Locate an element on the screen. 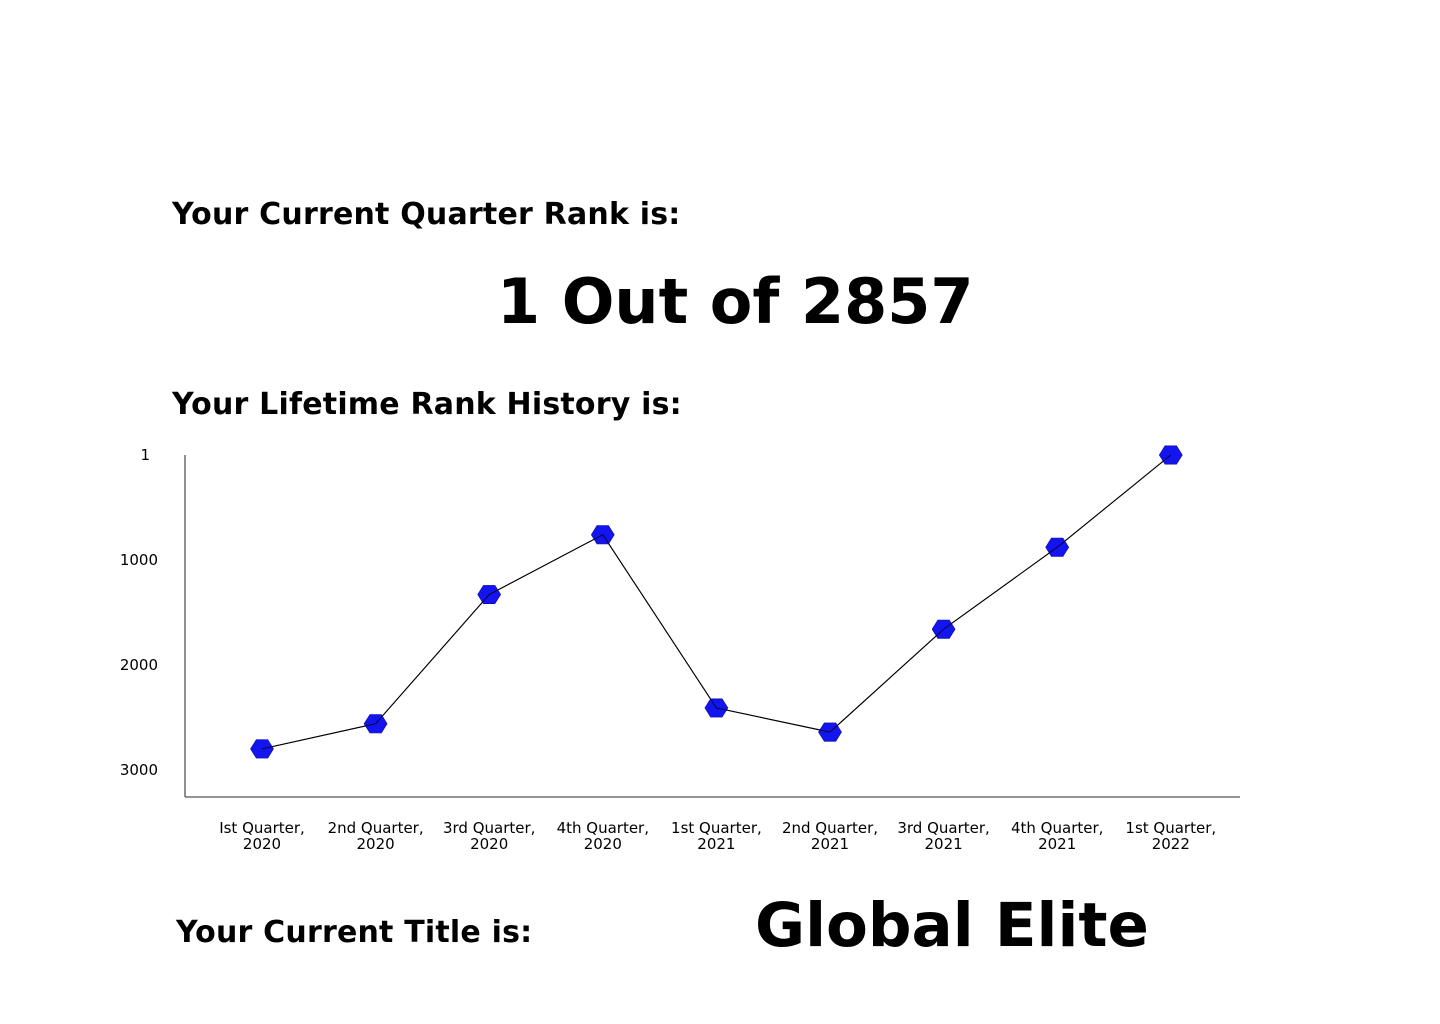 The width and height of the screenshot is (1440, 1024). x-category-label: Ist Quarter, 2020 is located at coordinates (262, 836).